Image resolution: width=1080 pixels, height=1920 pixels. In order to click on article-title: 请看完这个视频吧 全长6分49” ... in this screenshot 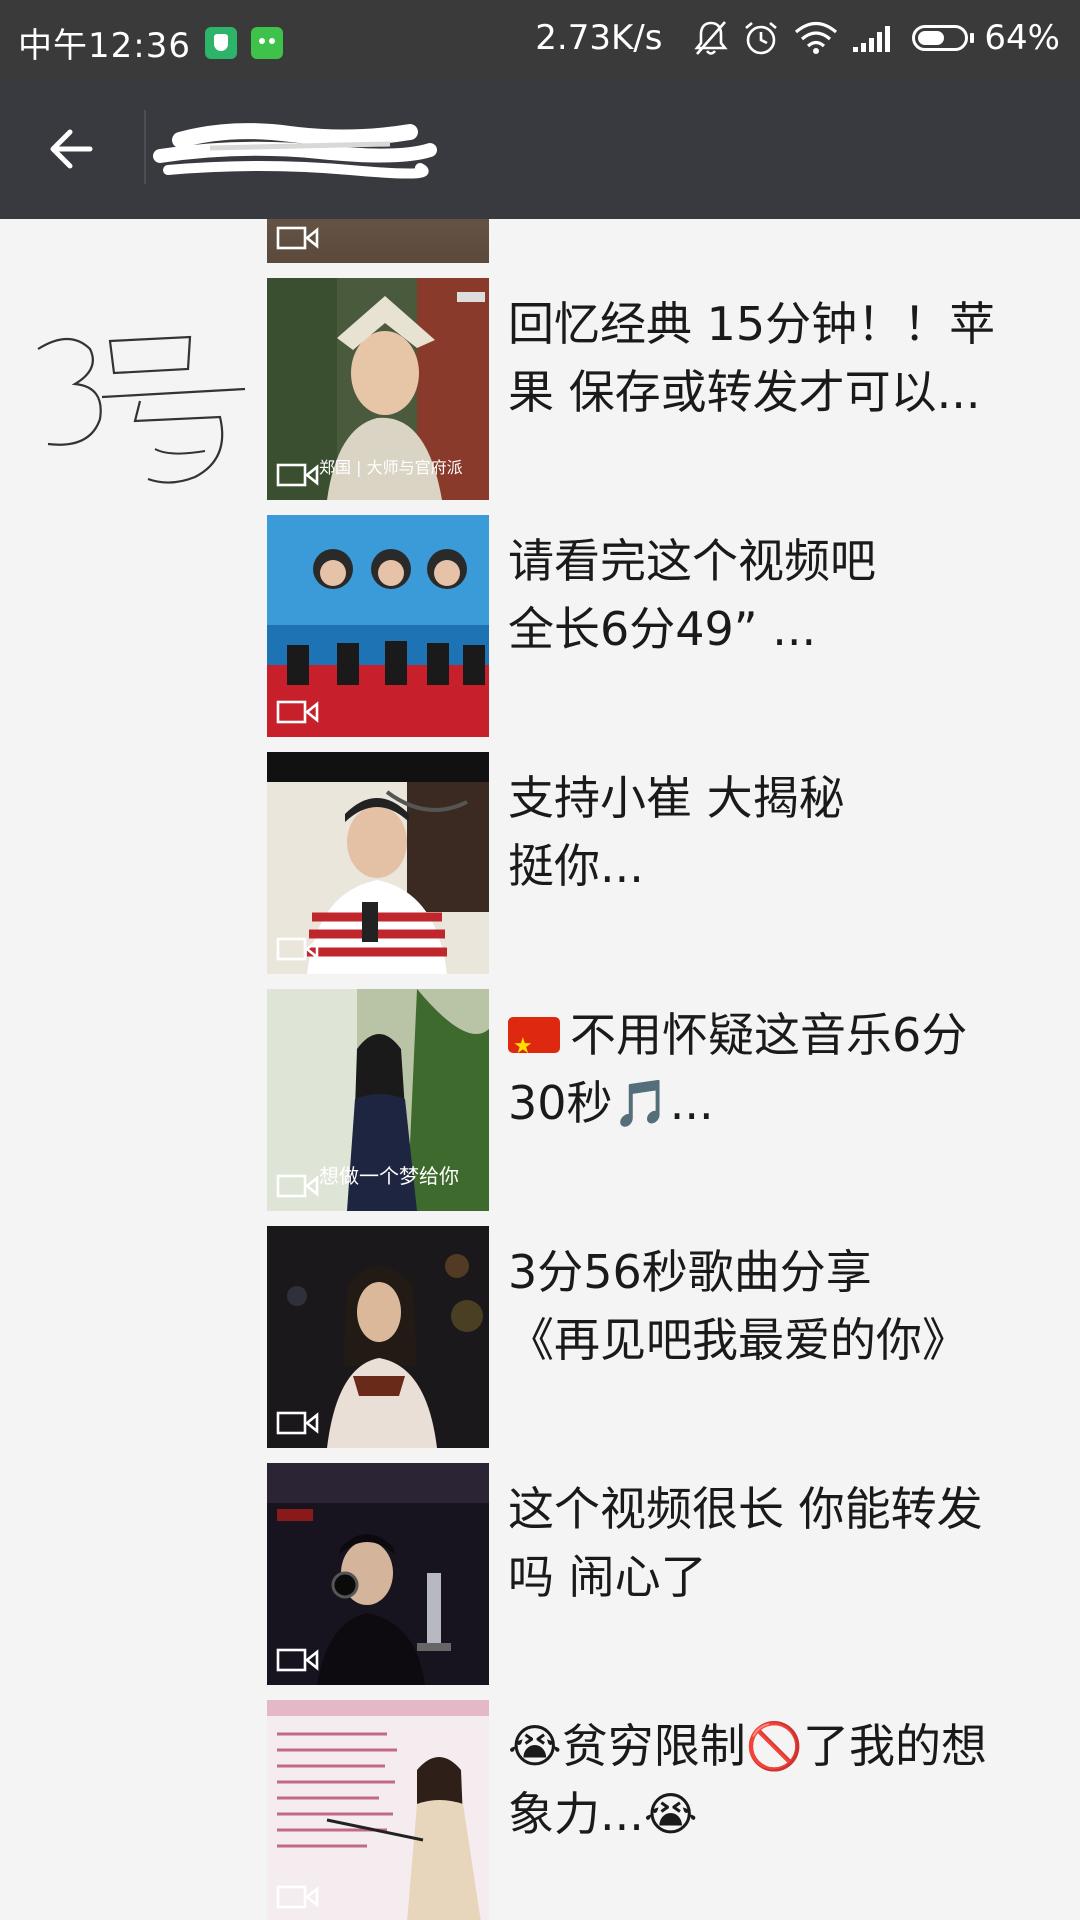, I will do `click(692, 595)`.